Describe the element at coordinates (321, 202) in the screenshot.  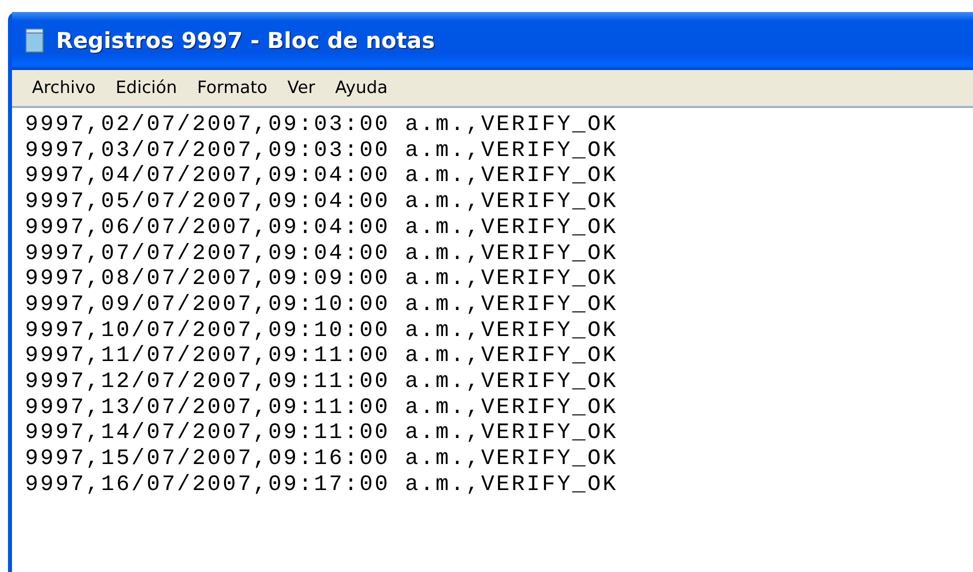
I see `text-line: 9997,05/07/2007,09:04:00 a.m.,VERIFY_OK` at that location.